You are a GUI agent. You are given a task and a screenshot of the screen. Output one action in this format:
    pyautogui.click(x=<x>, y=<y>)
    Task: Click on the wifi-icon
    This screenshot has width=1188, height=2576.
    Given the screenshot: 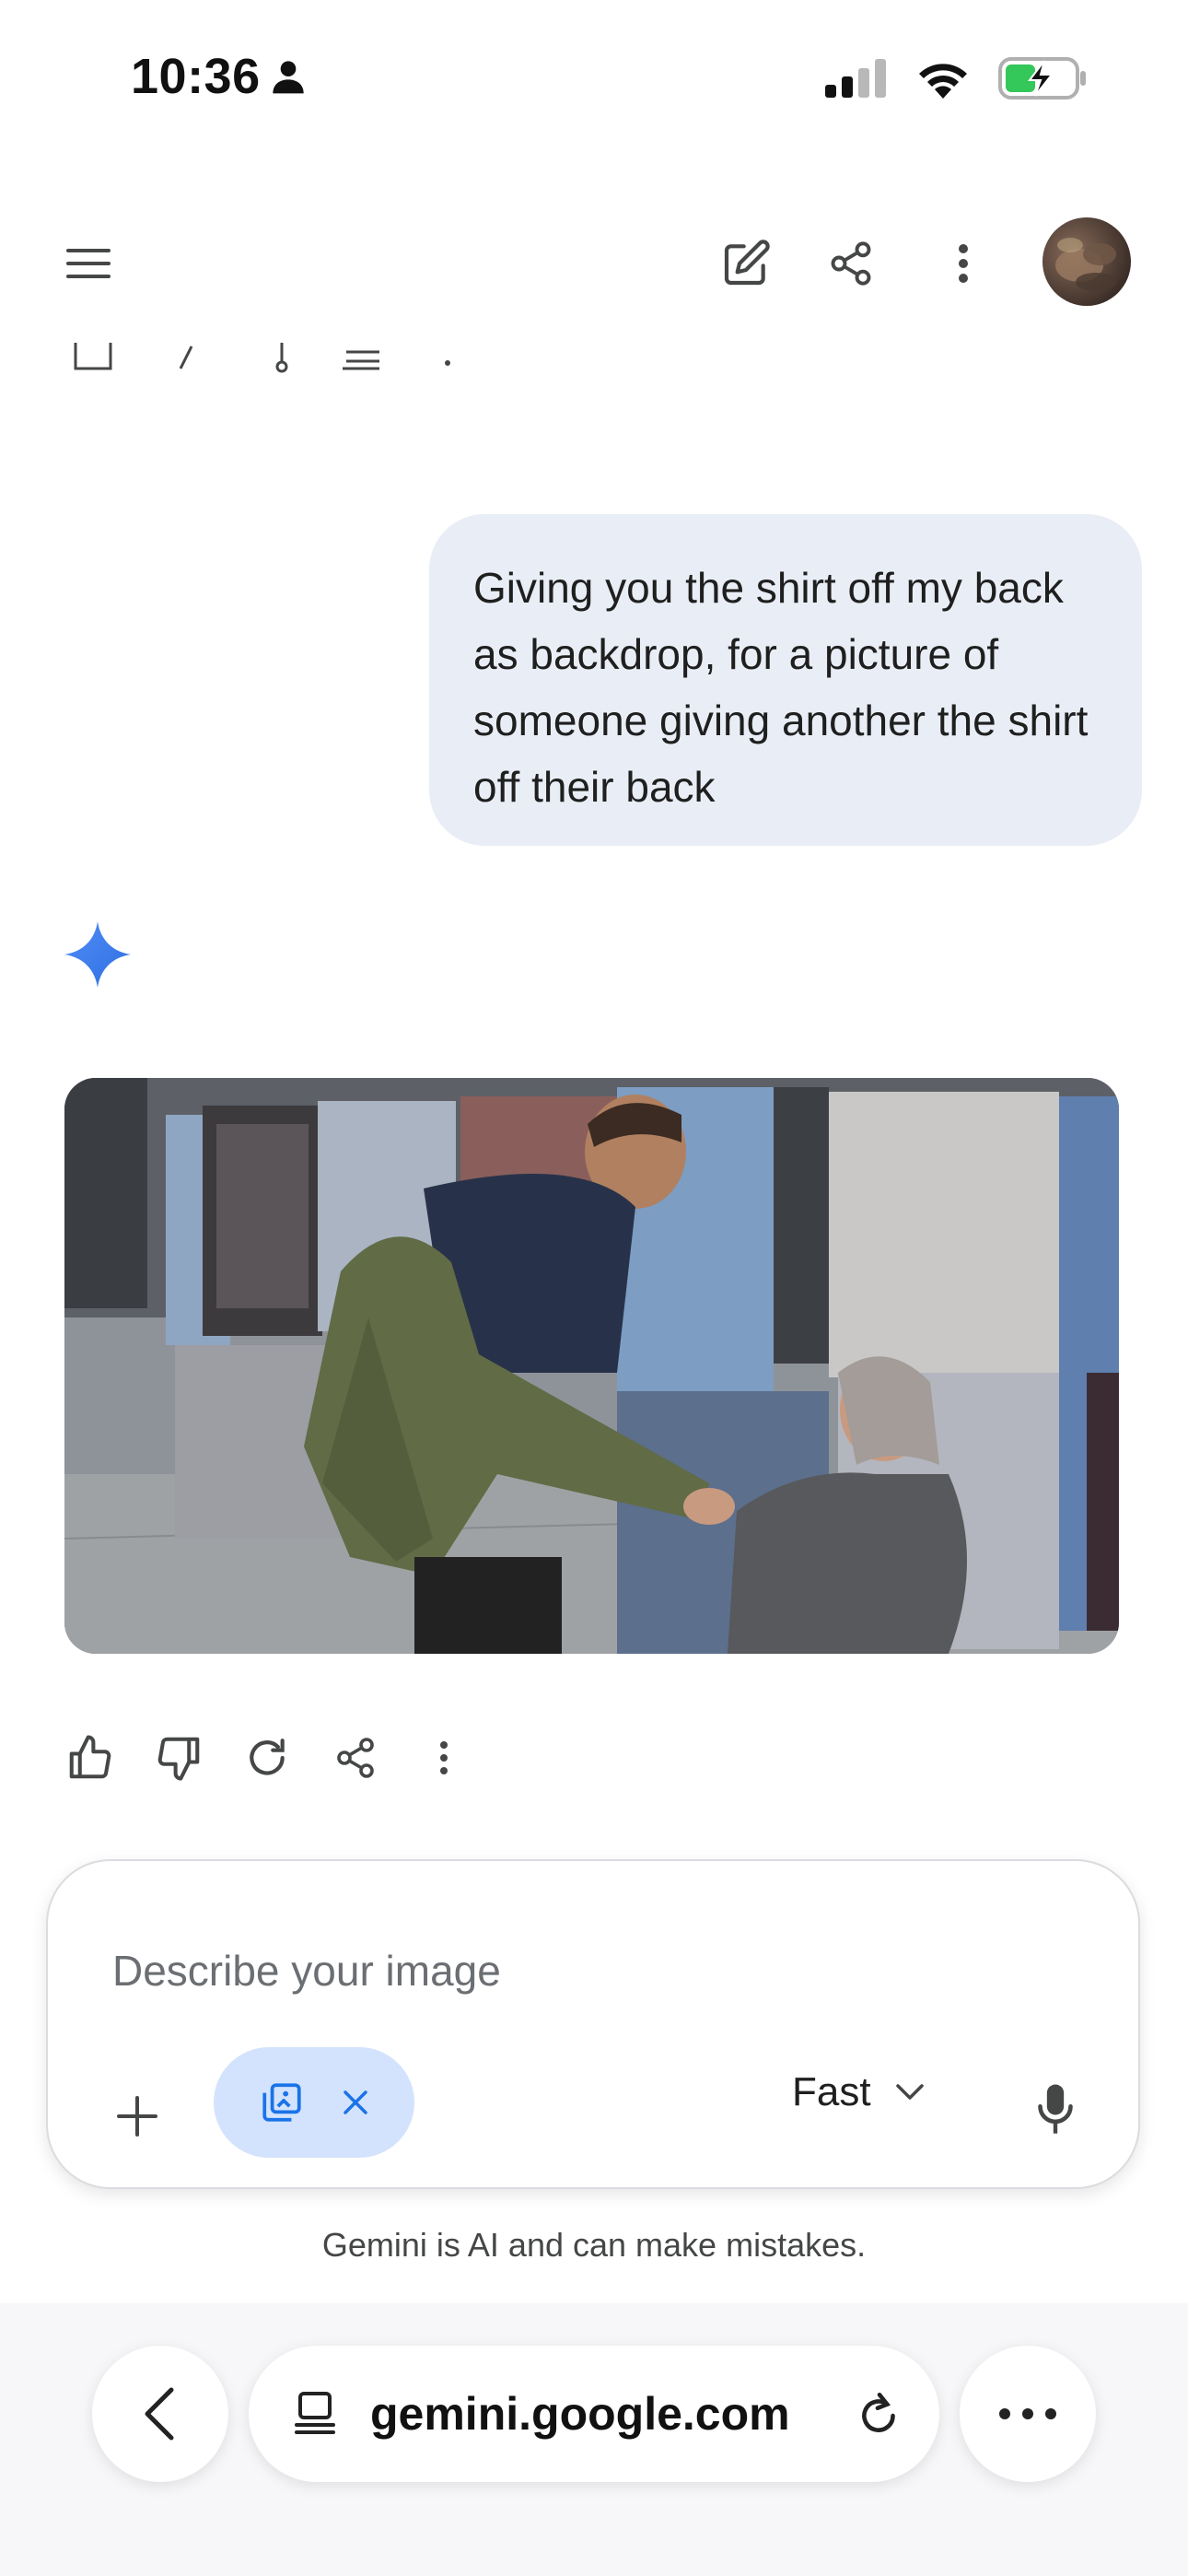 What is the action you would take?
    pyautogui.click(x=943, y=81)
    